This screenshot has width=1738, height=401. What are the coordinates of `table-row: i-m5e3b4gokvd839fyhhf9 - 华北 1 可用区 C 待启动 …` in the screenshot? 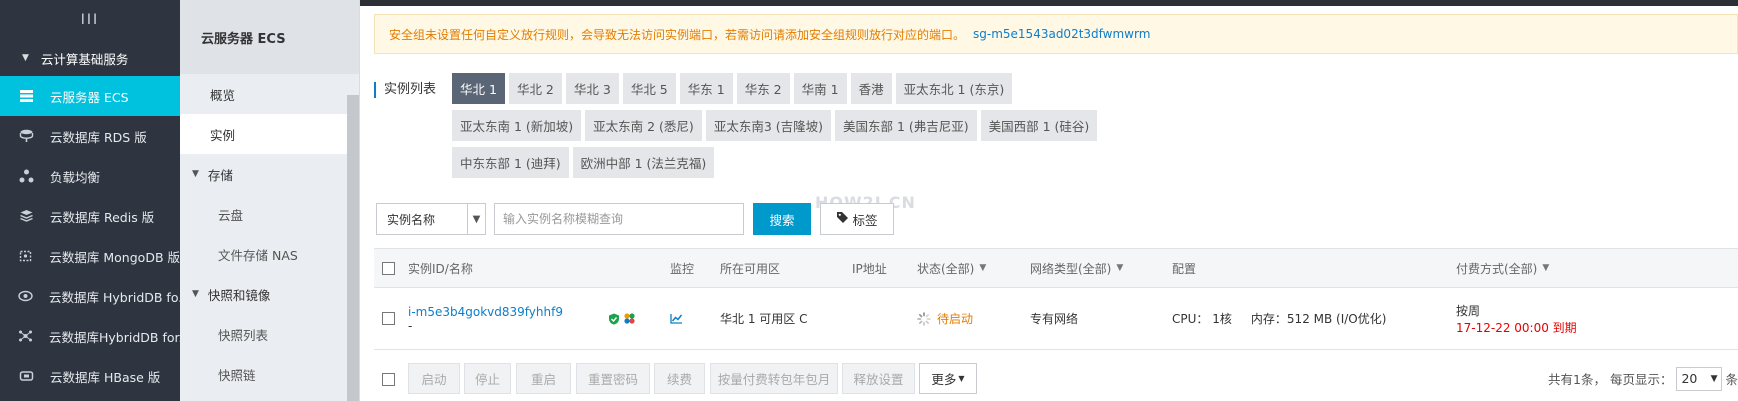 It's located at (1056, 319).